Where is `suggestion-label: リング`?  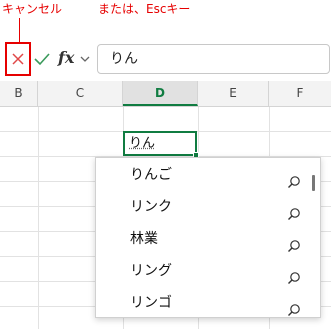 suggestion-label: リング is located at coordinates (151, 271).